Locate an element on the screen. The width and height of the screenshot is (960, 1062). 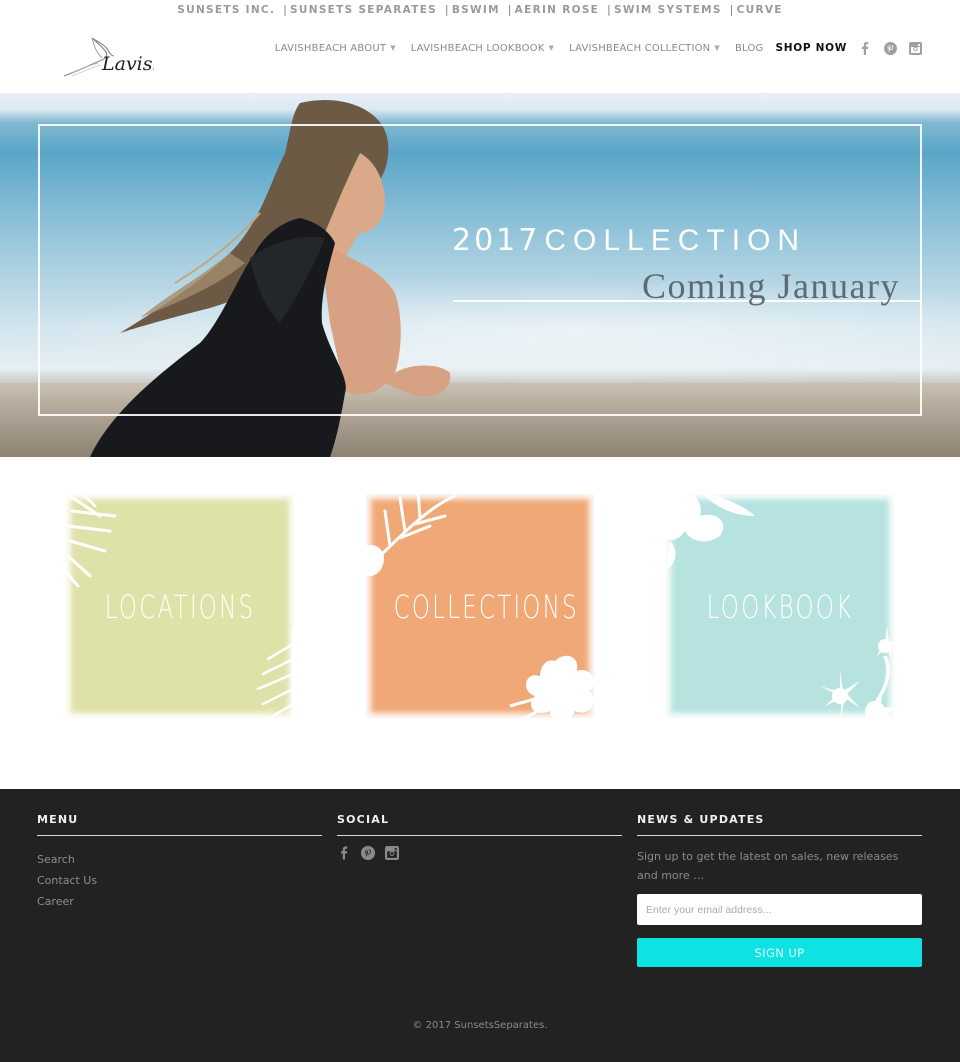
fern-leaf-icon is located at coordinates (275, 674).